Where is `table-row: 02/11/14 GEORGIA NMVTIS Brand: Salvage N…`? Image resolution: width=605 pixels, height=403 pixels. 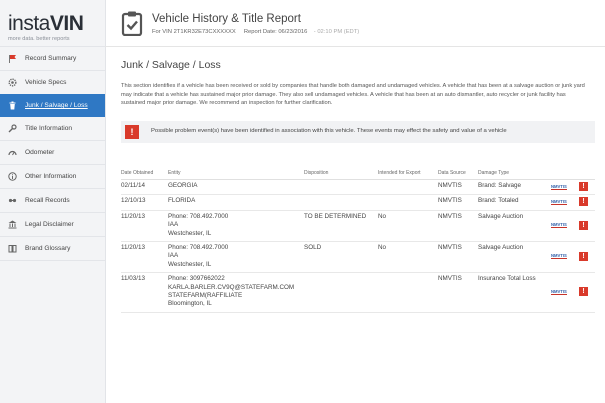 table-row: 02/11/14 GEORGIA NMVTIS Brand: Salvage N… is located at coordinates (358, 187).